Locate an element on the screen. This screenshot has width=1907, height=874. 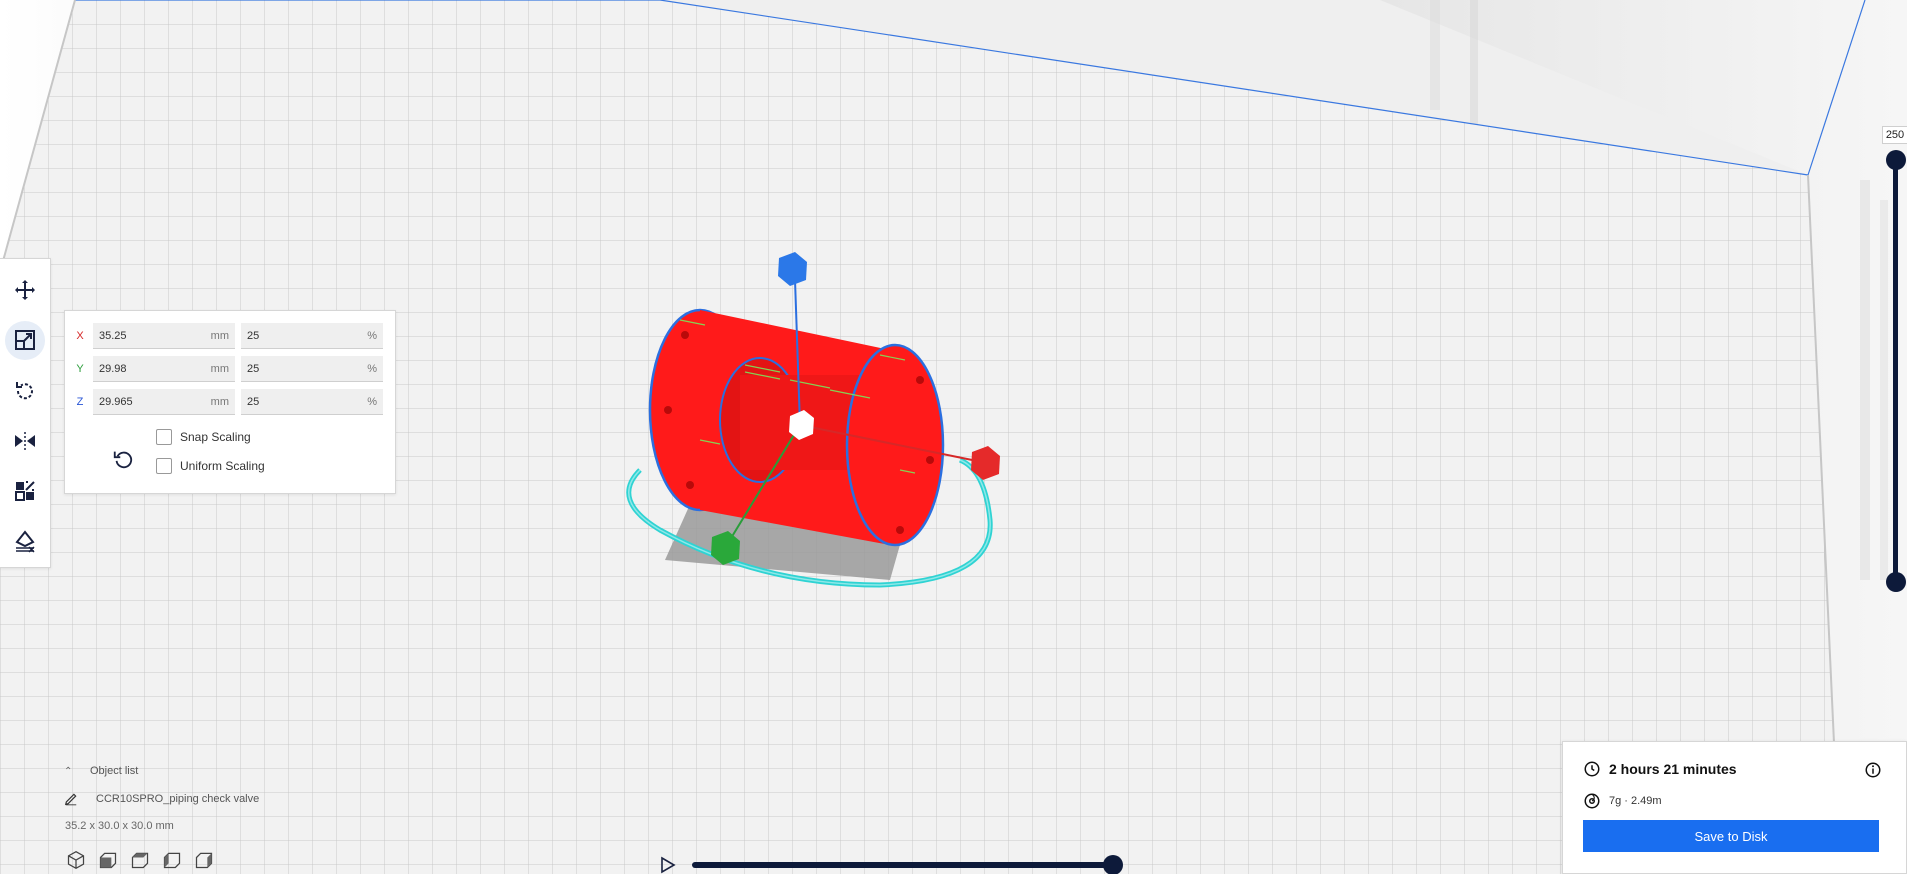
material-usage-row: 7g · 2.49m is located at coordinates (1622, 801).